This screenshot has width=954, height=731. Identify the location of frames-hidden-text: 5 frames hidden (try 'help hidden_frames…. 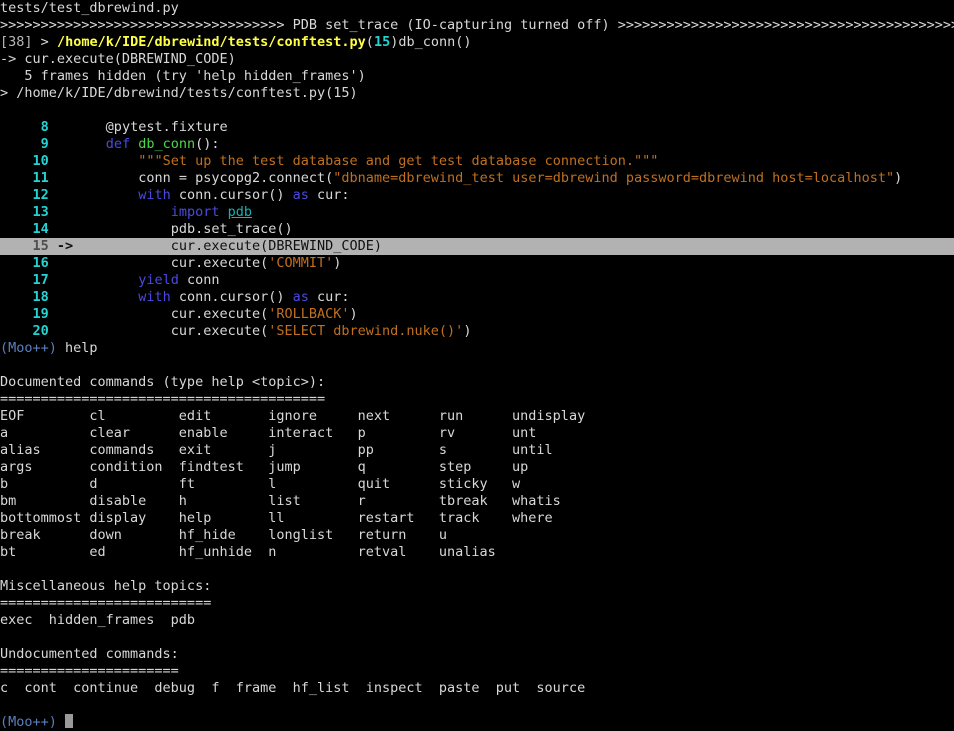
(183, 76).